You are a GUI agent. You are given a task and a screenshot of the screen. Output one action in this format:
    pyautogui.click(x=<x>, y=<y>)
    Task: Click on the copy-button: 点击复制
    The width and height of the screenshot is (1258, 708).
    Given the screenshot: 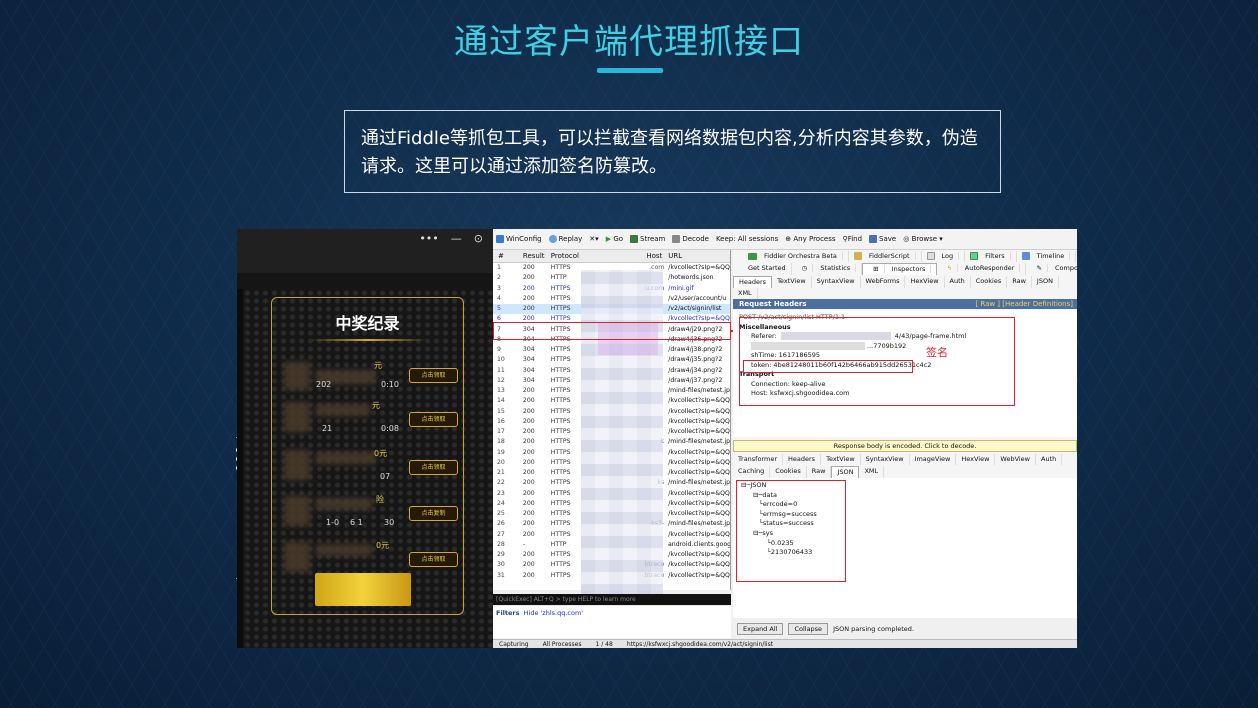 What is the action you would take?
    pyautogui.click(x=433, y=513)
    